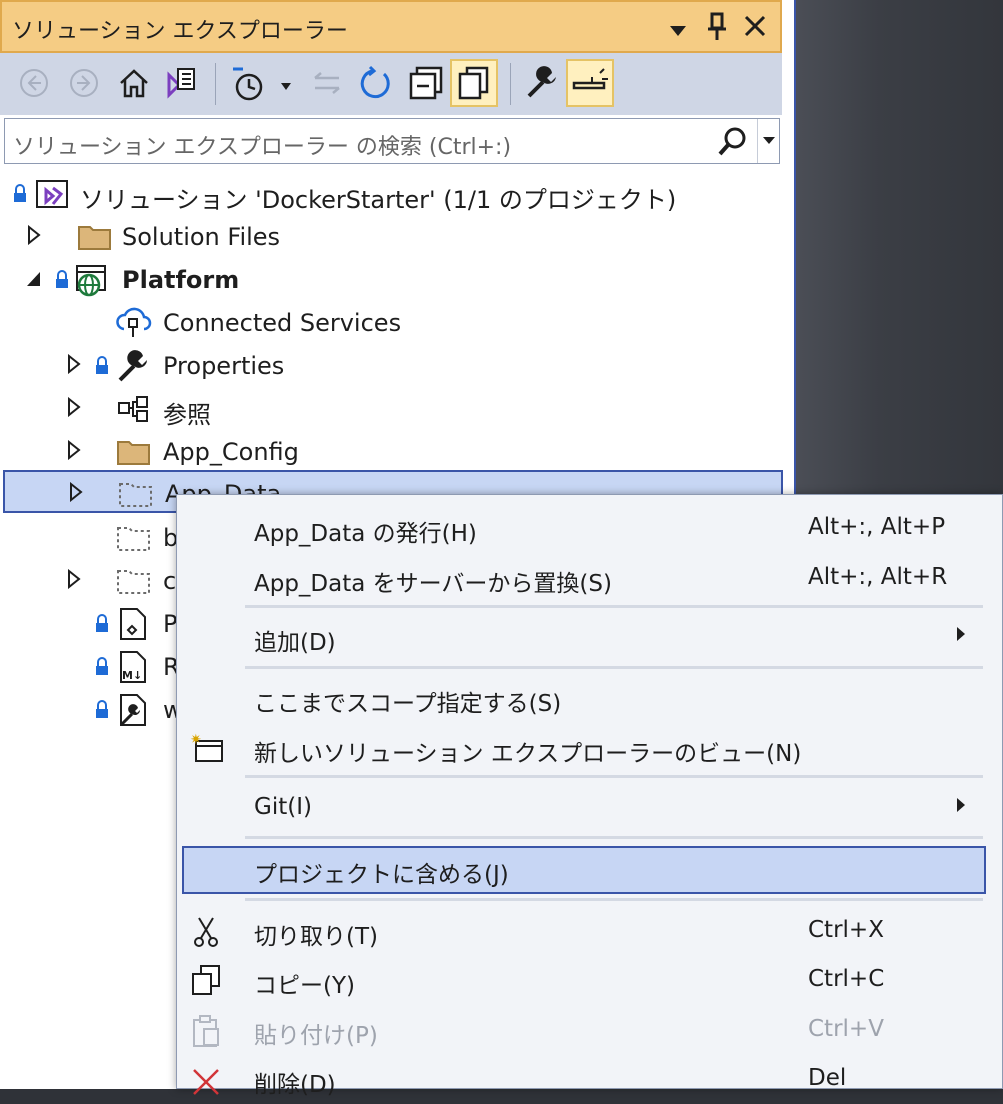 The height and width of the screenshot is (1104, 1003). What do you see at coordinates (391, 408) in the screenshot?
I see `tree-row-references: 参照` at bounding box center [391, 408].